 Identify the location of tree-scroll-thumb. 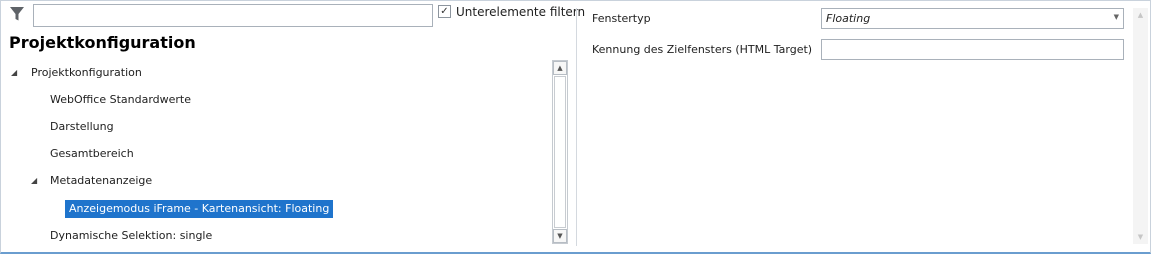
(560, 152).